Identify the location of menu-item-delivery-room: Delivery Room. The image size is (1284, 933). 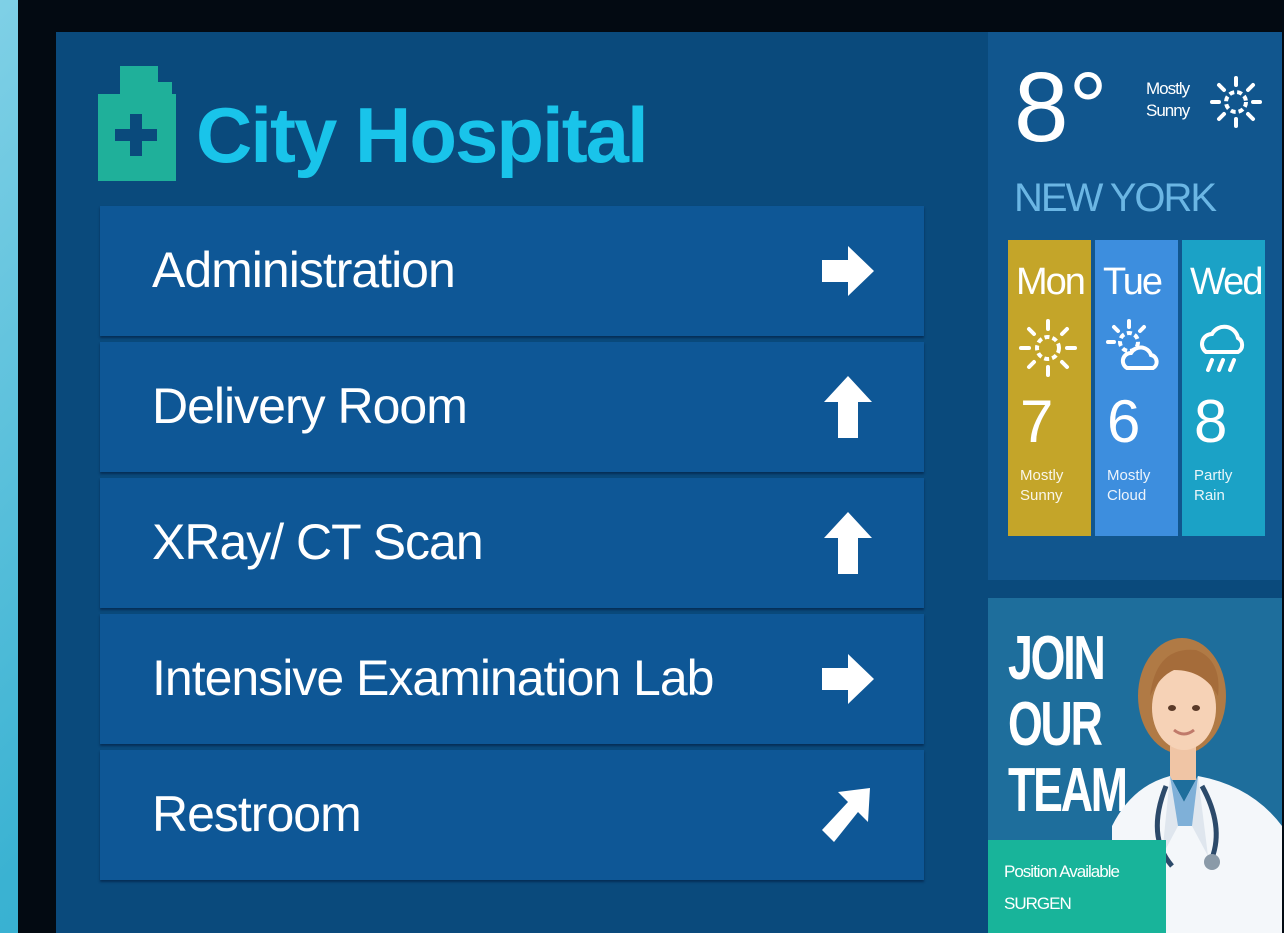
(512, 407).